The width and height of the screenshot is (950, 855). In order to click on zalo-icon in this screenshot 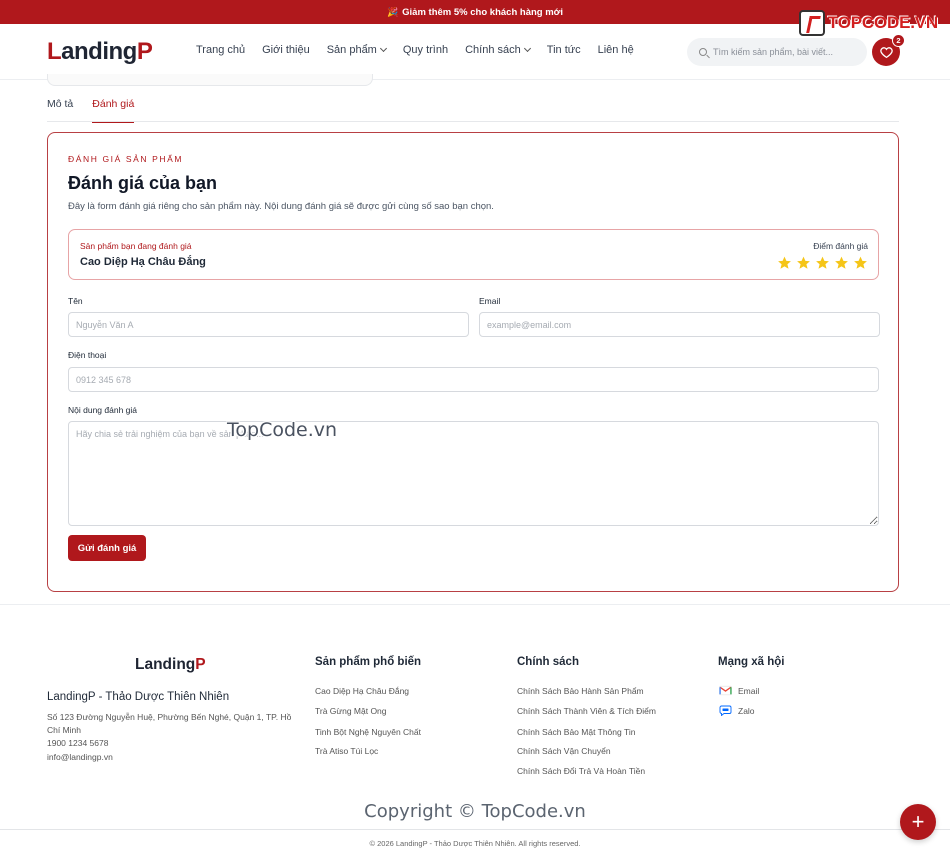, I will do `click(725, 710)`.